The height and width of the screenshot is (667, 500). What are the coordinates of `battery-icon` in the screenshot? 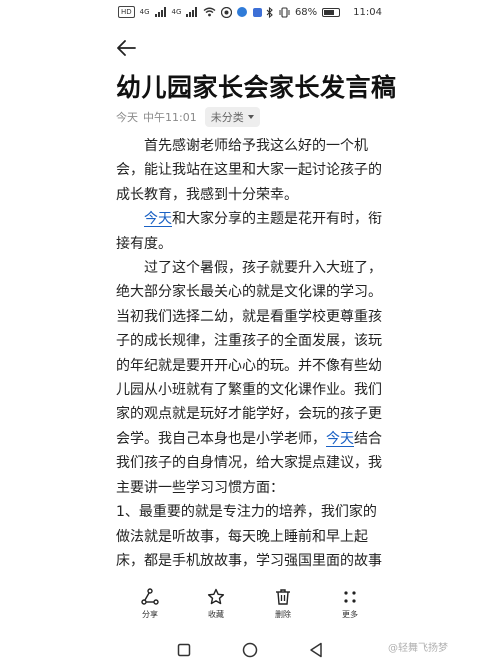 It's located at (331, 12).